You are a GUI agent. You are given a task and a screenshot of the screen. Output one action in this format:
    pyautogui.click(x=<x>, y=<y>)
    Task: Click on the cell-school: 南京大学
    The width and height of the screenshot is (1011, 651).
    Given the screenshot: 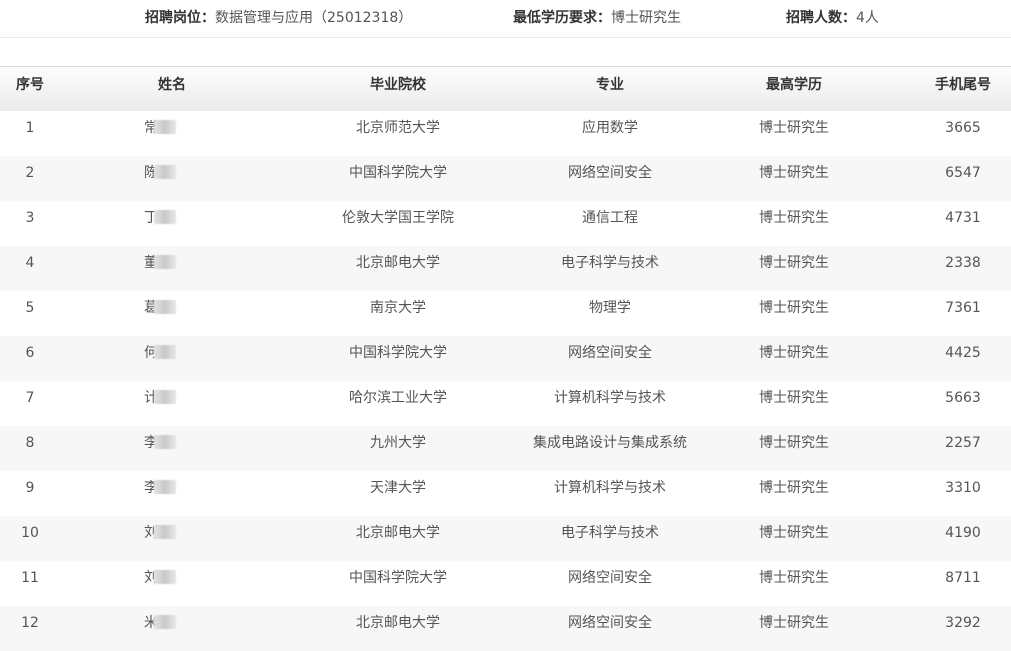 What is the action you would take?
    pyautogui.click(x=398, y=308)
    